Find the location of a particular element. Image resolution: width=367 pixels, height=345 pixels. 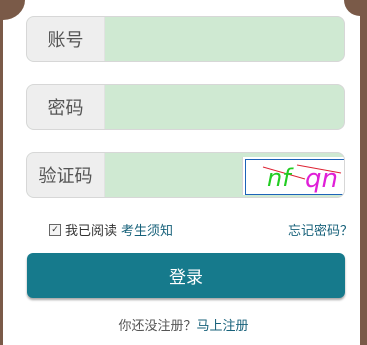

account-field: 账号 is located at coordinates (185, 39).